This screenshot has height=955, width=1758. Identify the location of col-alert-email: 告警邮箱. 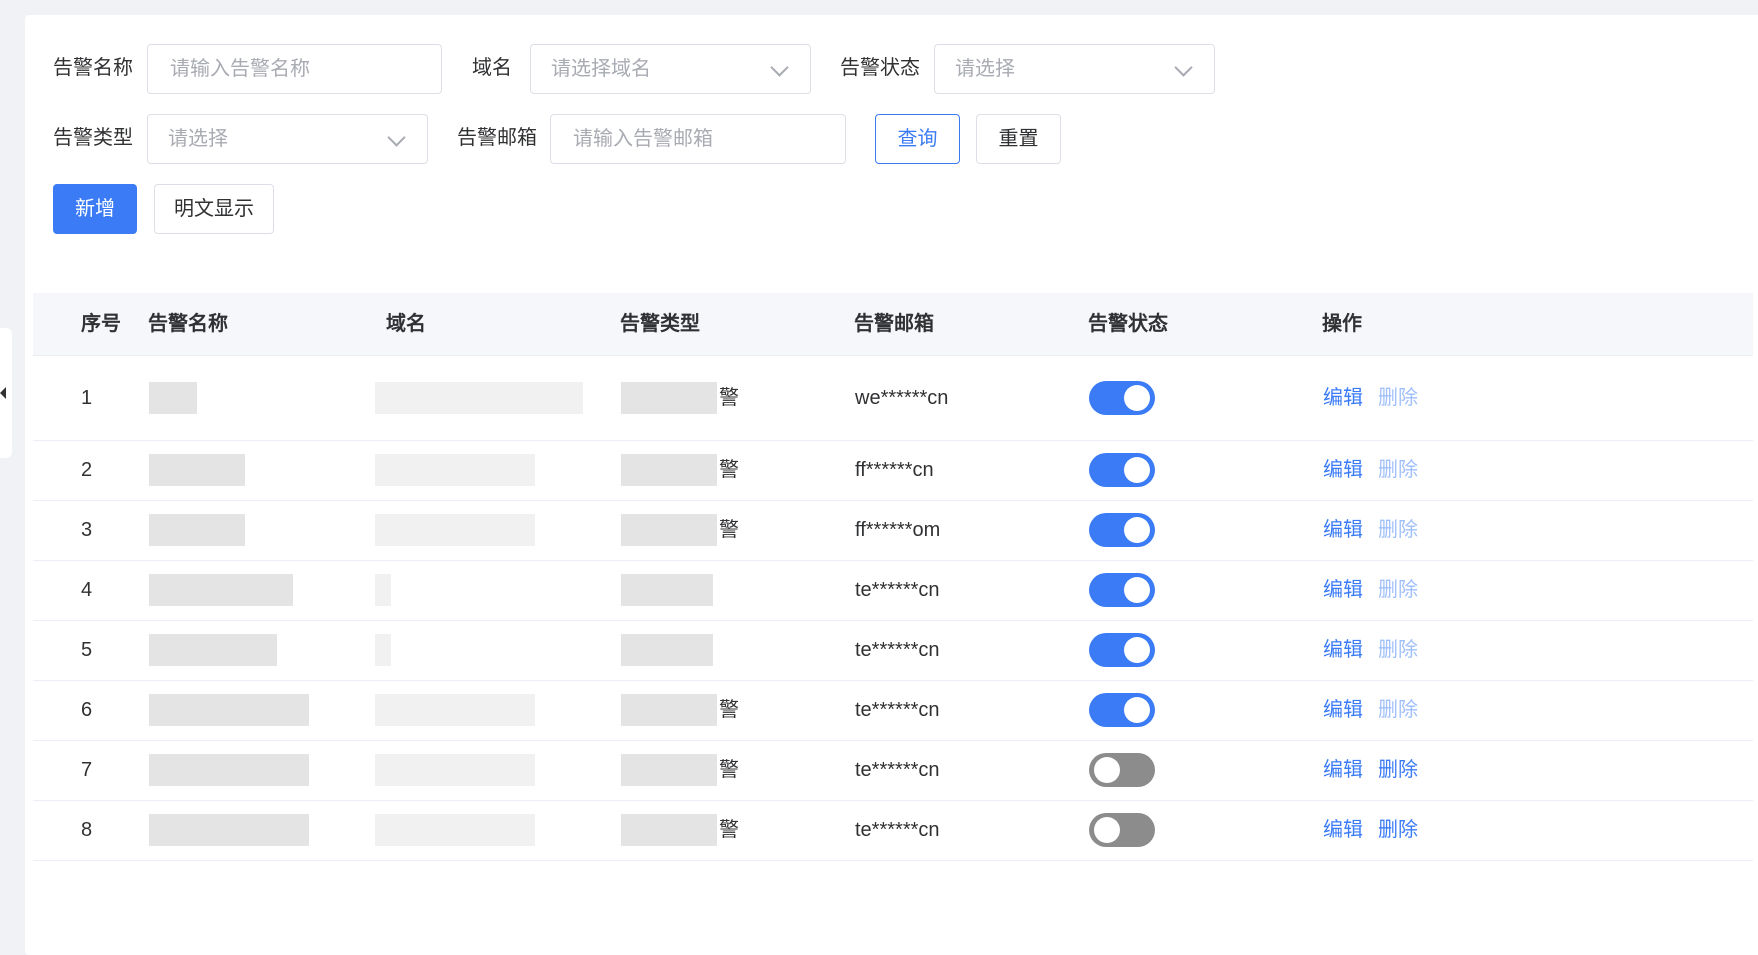
(894, 324).